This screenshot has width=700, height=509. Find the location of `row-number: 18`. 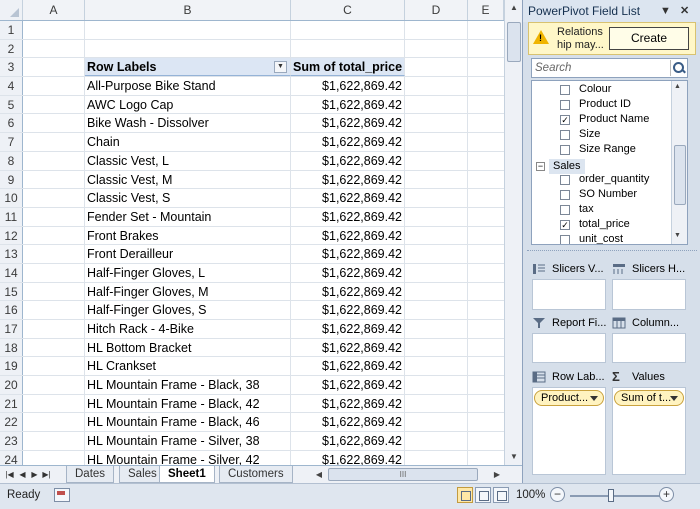

row-number: 18 is located at coordinates (11, 347).